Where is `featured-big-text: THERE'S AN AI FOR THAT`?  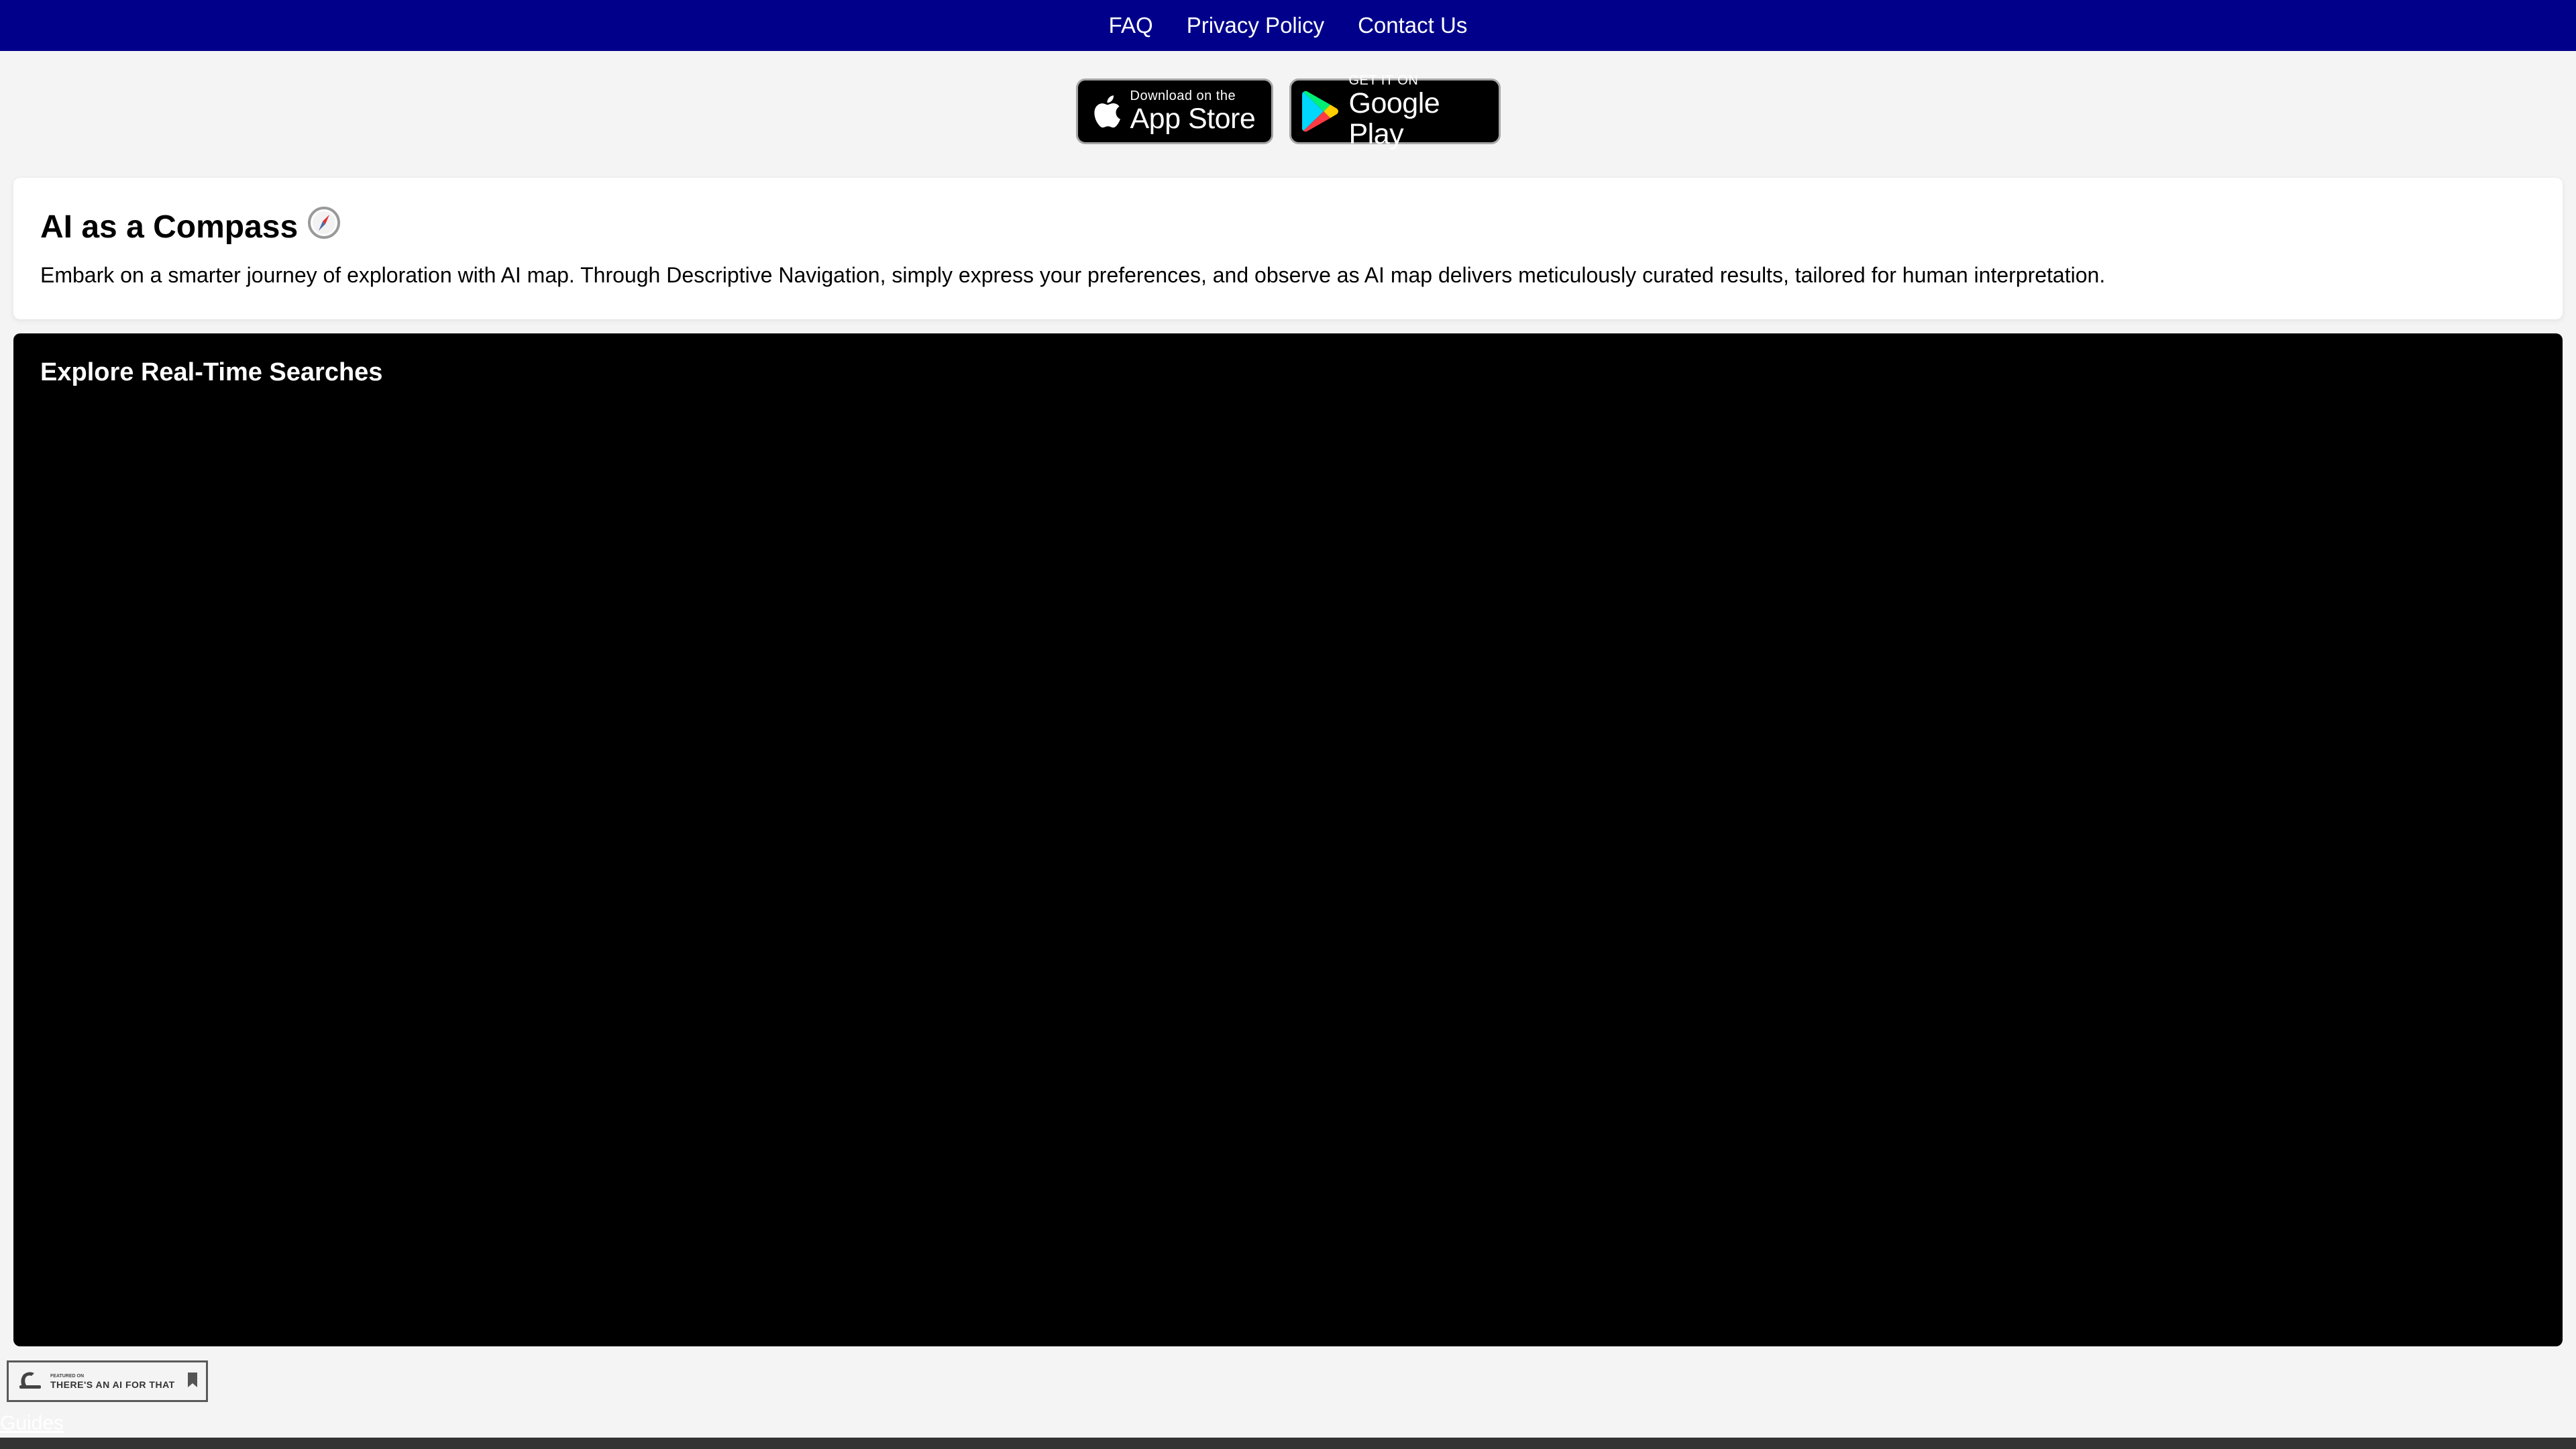 featured-big-text: THERE'S AN AI FOR THAT is located at coordinates (112, 1384).